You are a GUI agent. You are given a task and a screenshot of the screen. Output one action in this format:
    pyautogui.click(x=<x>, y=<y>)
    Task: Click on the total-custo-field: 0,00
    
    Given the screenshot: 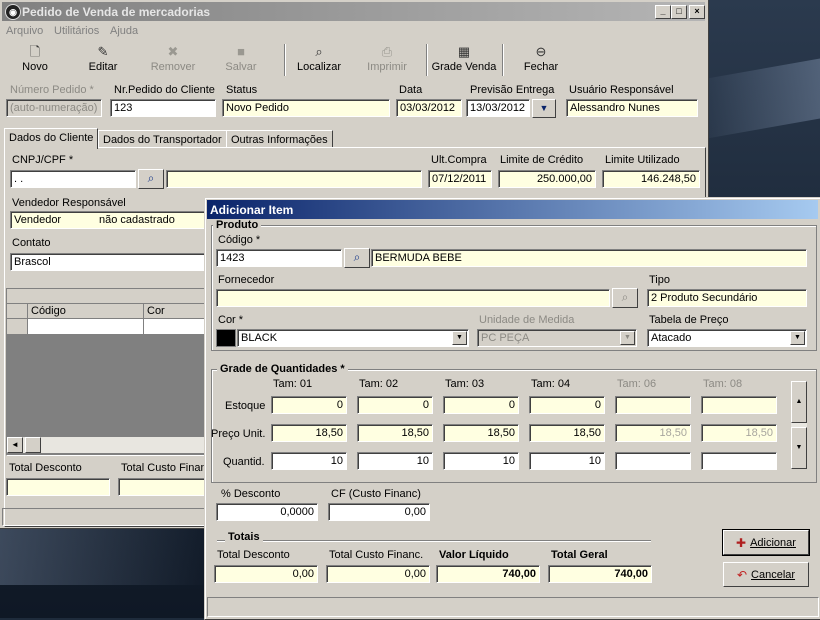 What is the action you would take?
    pyautogui.click(x=378, y=574)
    